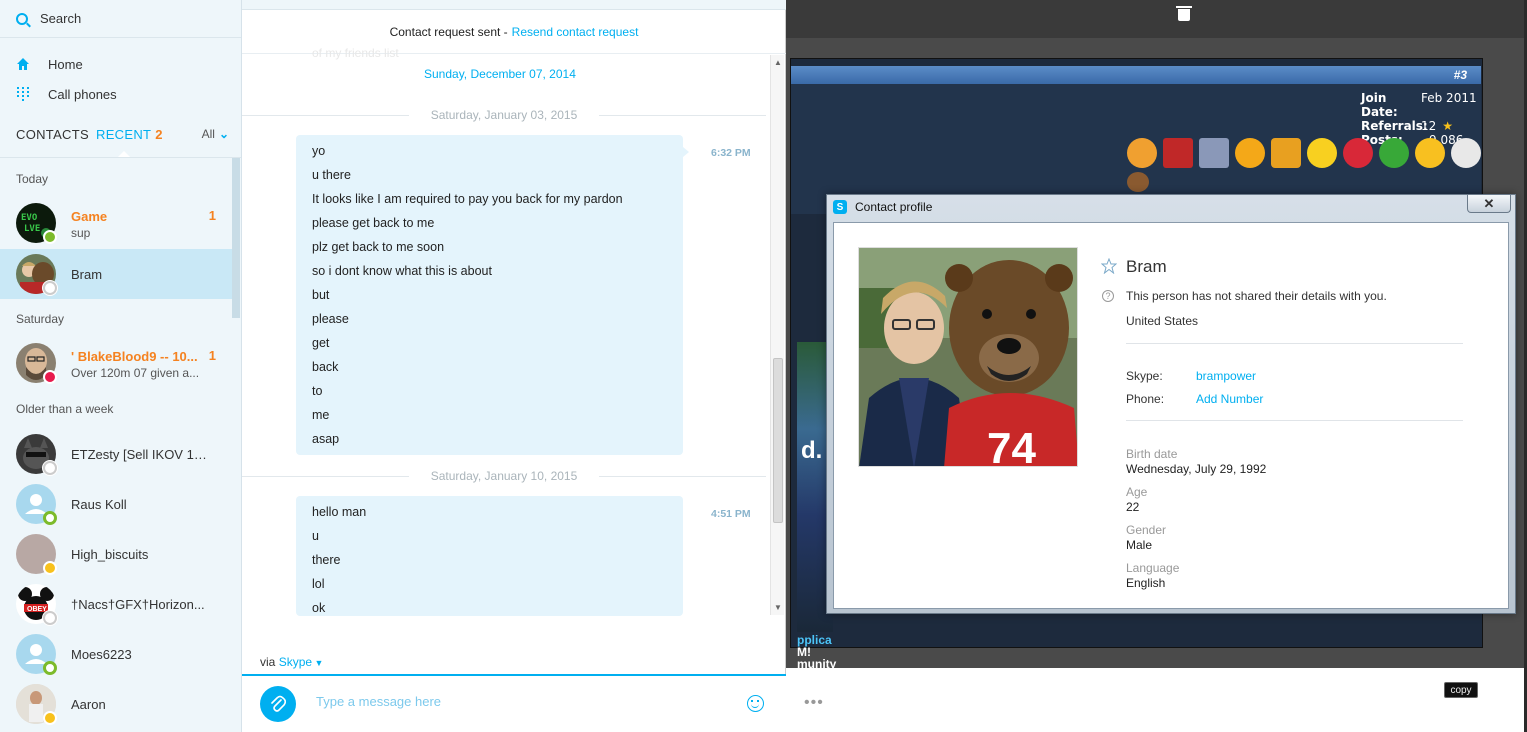 Image resolution: width=1527 pixels, height=732 pixels. What do you see at coordinates (378, 247) in the screenshot?
I see `message-line: plz get back to me soon` at bounding box center [378, 247].